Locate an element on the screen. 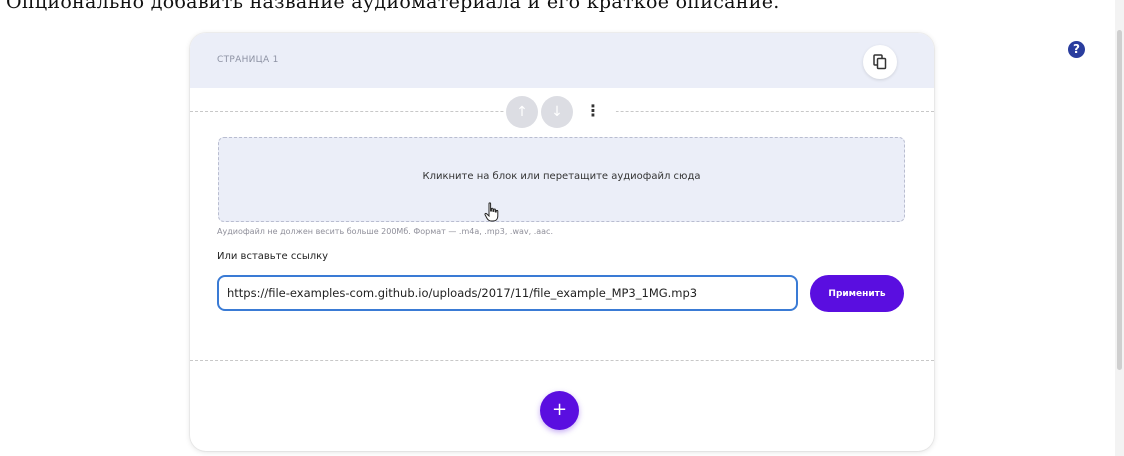 The image size is (1124, 456). copy-button is located at coordinates (880, 62).